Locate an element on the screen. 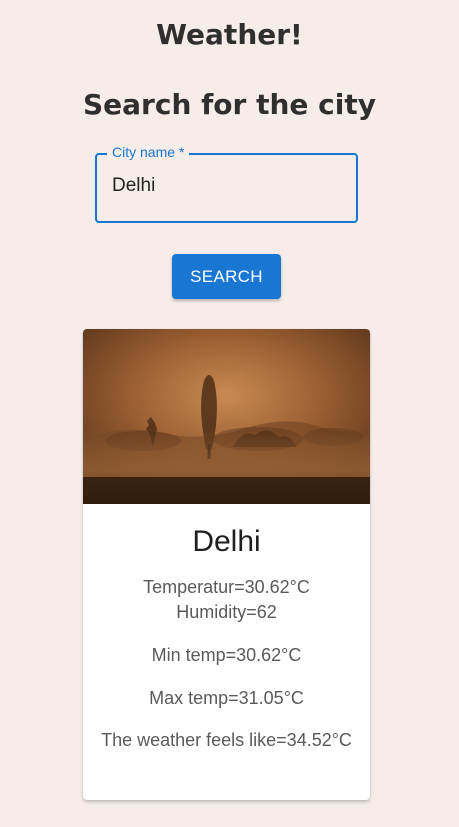 The width and height of the screenshot is (459, 827). min-temp-text: Min temp=30.62°C is located at coordinates (226, 655).